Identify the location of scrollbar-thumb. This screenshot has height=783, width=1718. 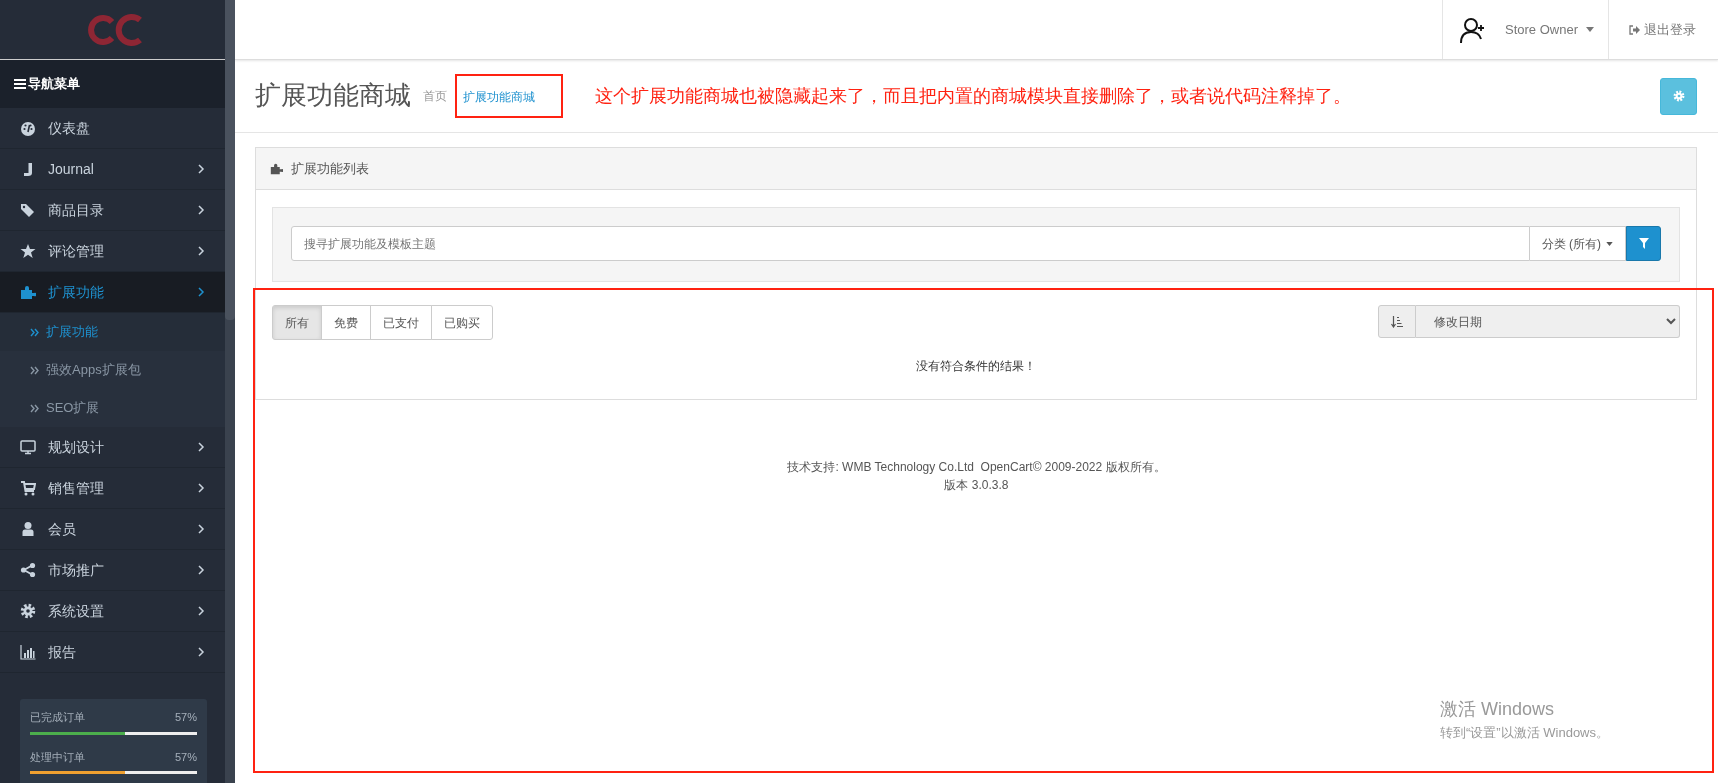
(230, 160).